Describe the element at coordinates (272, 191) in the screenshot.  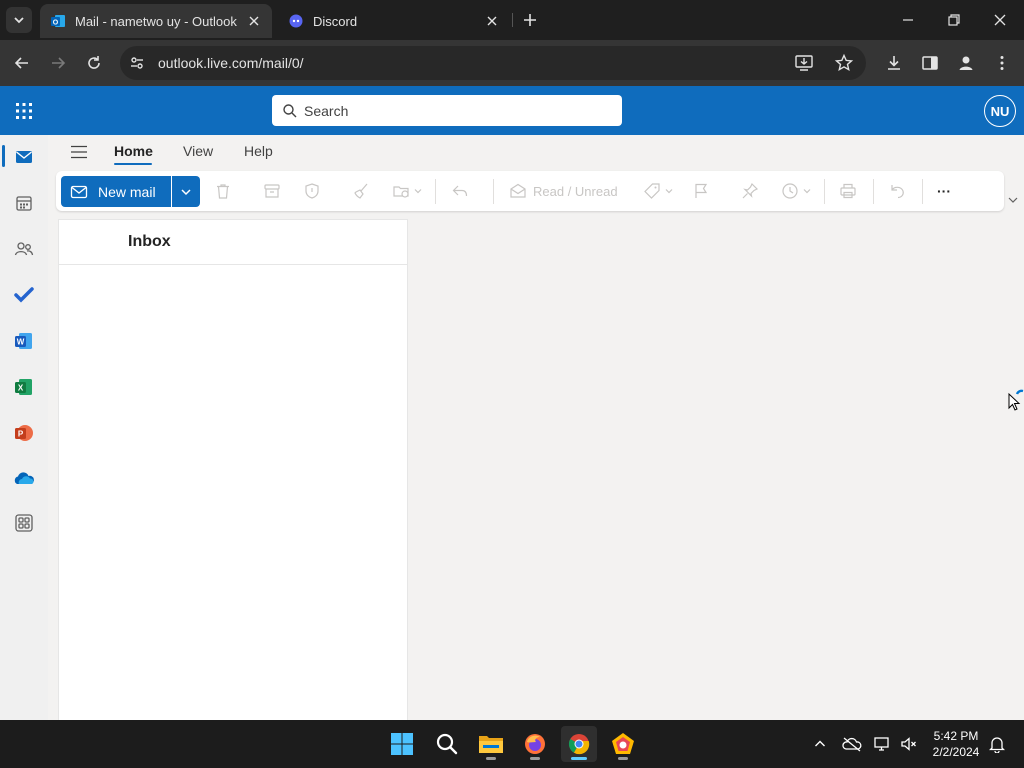
I see `archive-button` at that location.